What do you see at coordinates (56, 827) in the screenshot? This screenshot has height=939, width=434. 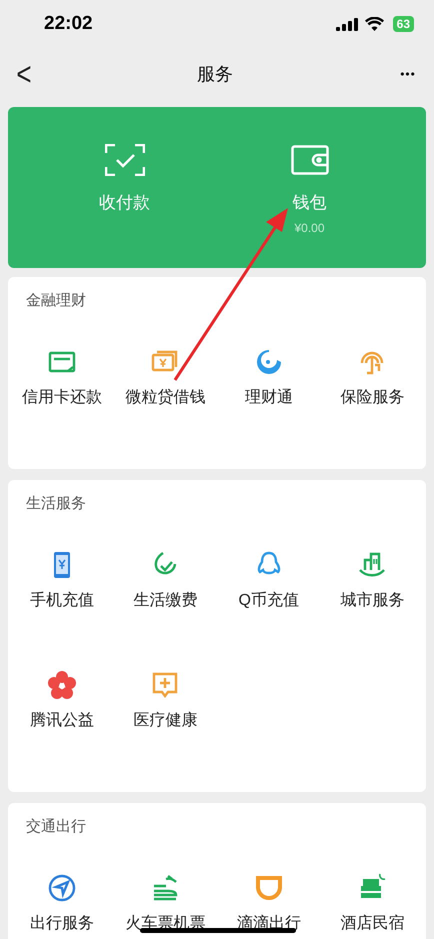 I see `section-title: 交通出行` at bounding box center [56, 827].